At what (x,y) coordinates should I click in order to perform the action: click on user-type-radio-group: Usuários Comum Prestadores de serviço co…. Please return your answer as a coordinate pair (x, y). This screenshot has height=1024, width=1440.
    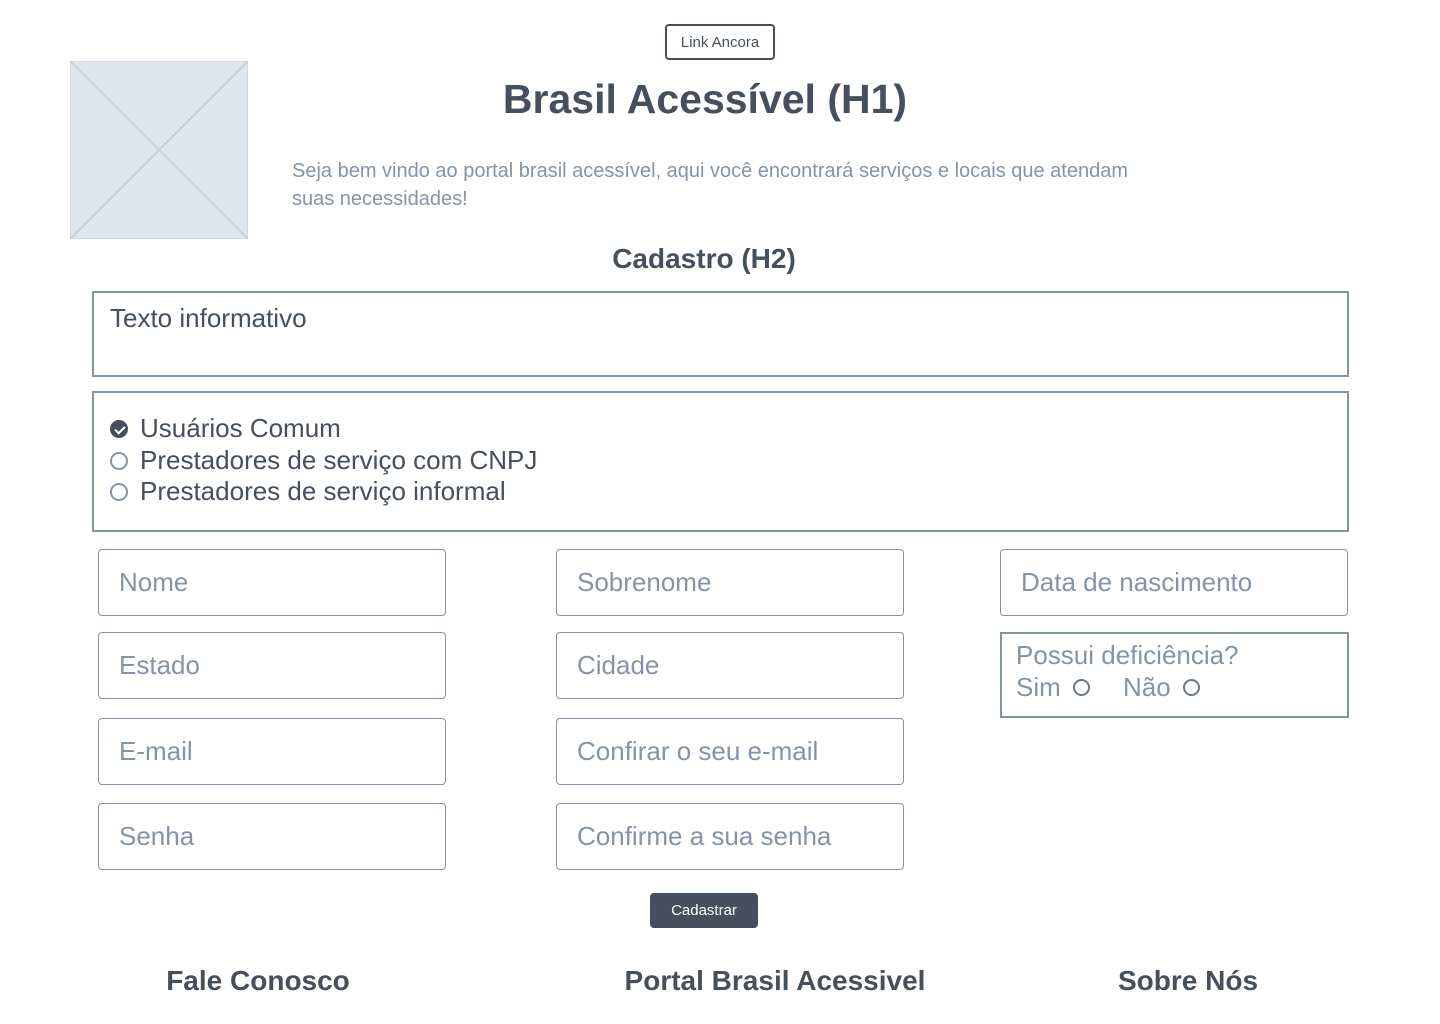
    Looking at the image, I should click on (720, 461).